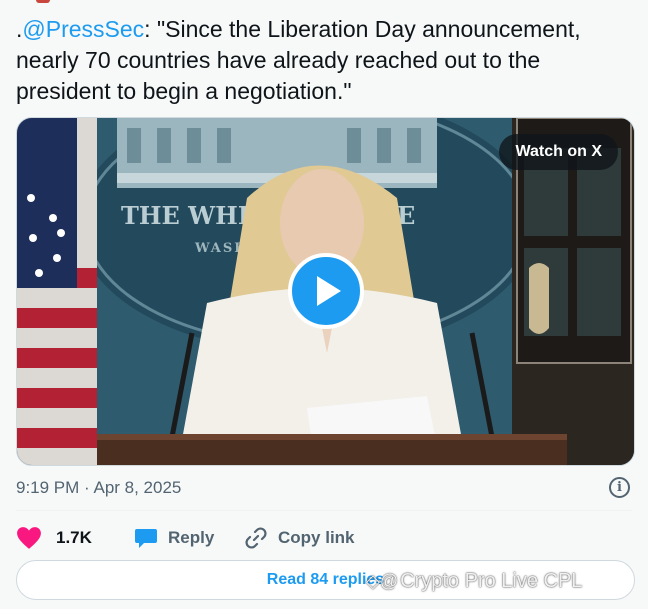 The image size is (648, 609). I want to click on like-count: 1.7K, so click(74, 537).